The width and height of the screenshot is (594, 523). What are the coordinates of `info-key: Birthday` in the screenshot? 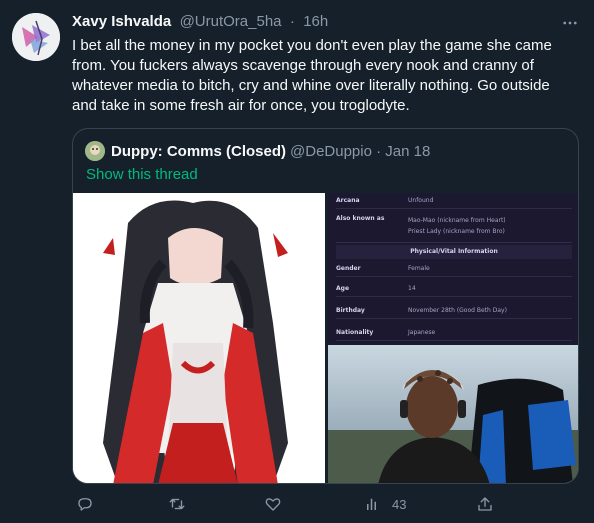 It's located at (350, 310).